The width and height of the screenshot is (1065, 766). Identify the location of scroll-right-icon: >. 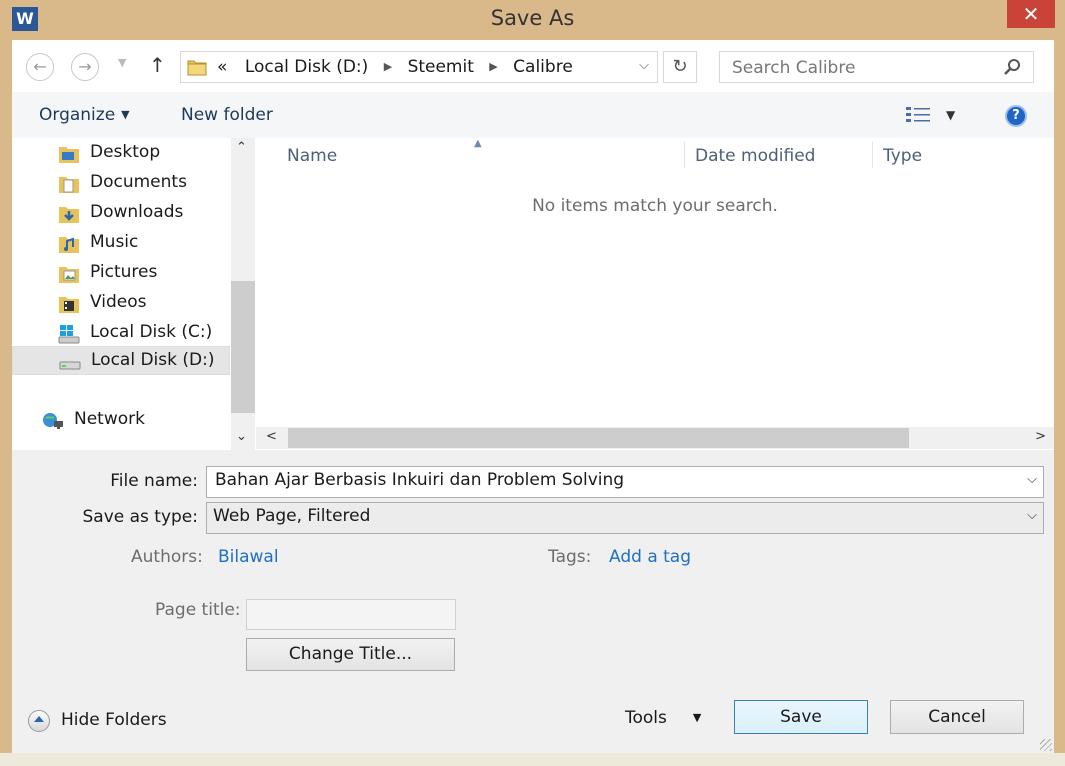
(1040, 436).